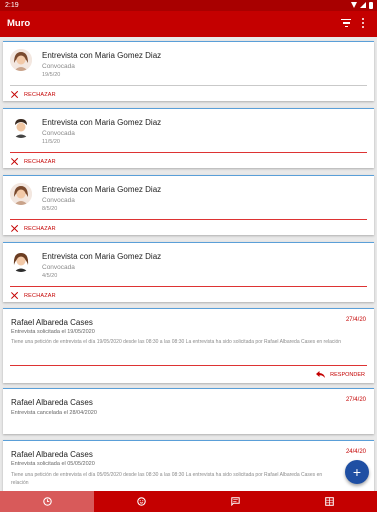 This screenshot has height=512, width=377. I want to click on bottom-nav, so click(188, 501).